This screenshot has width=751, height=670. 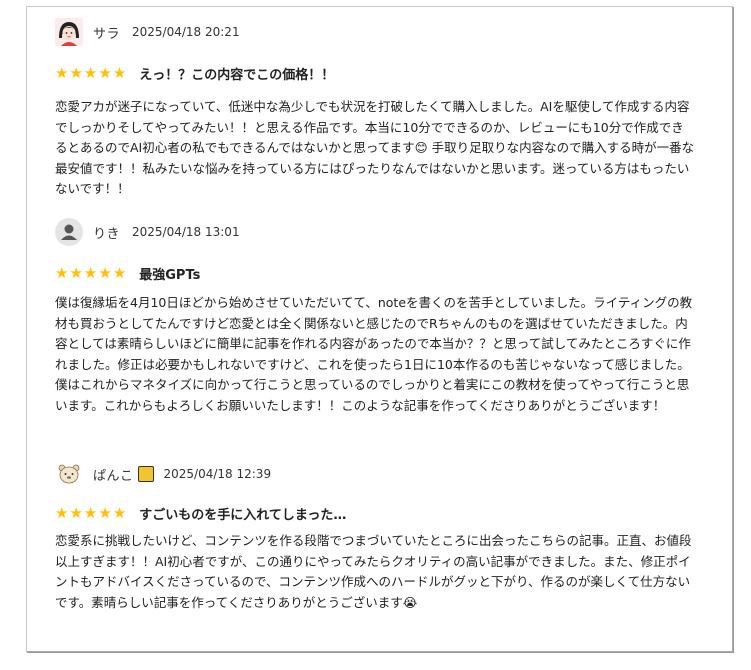 What do you see at coordinates (127, 273) in the screenshot?
I see `review-rating-row: ★ ★ ★ ★ ★ 最強GPTs` at bounding box center [127, 273].